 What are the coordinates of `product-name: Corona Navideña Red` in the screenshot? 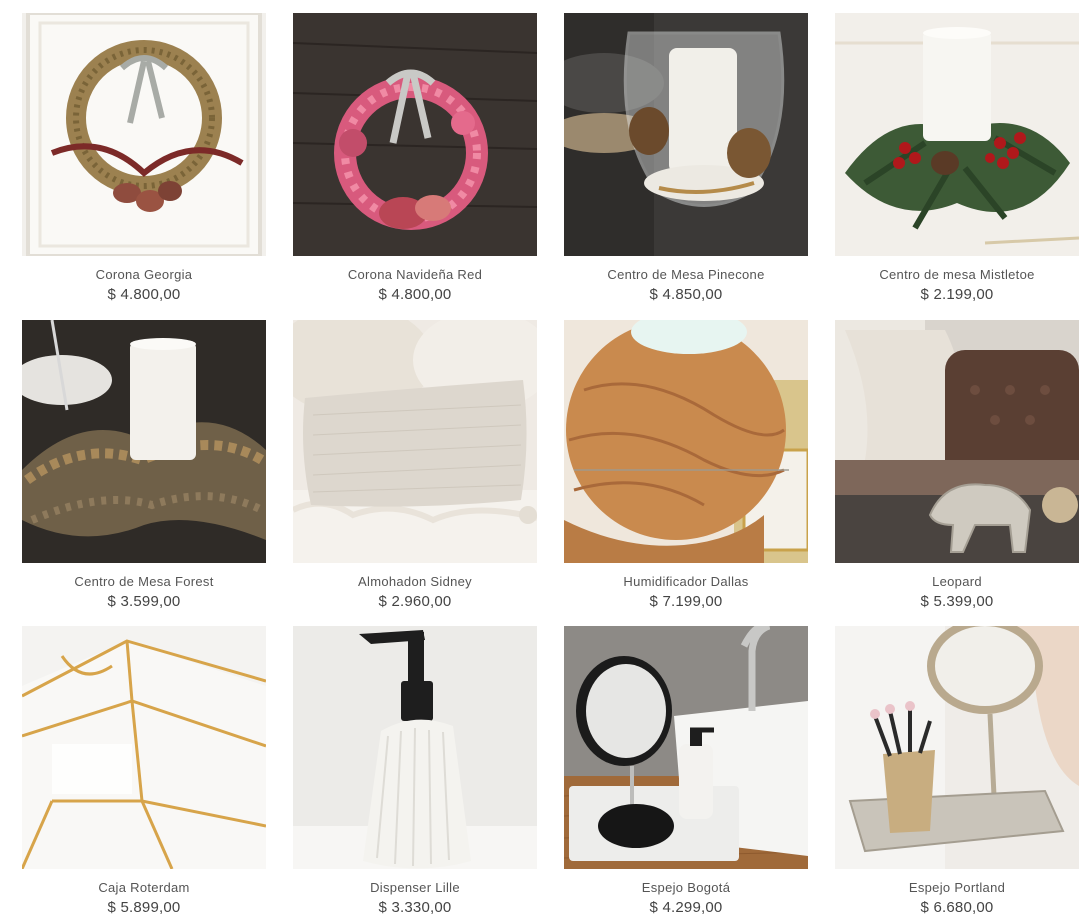 It's located at (415, 275).